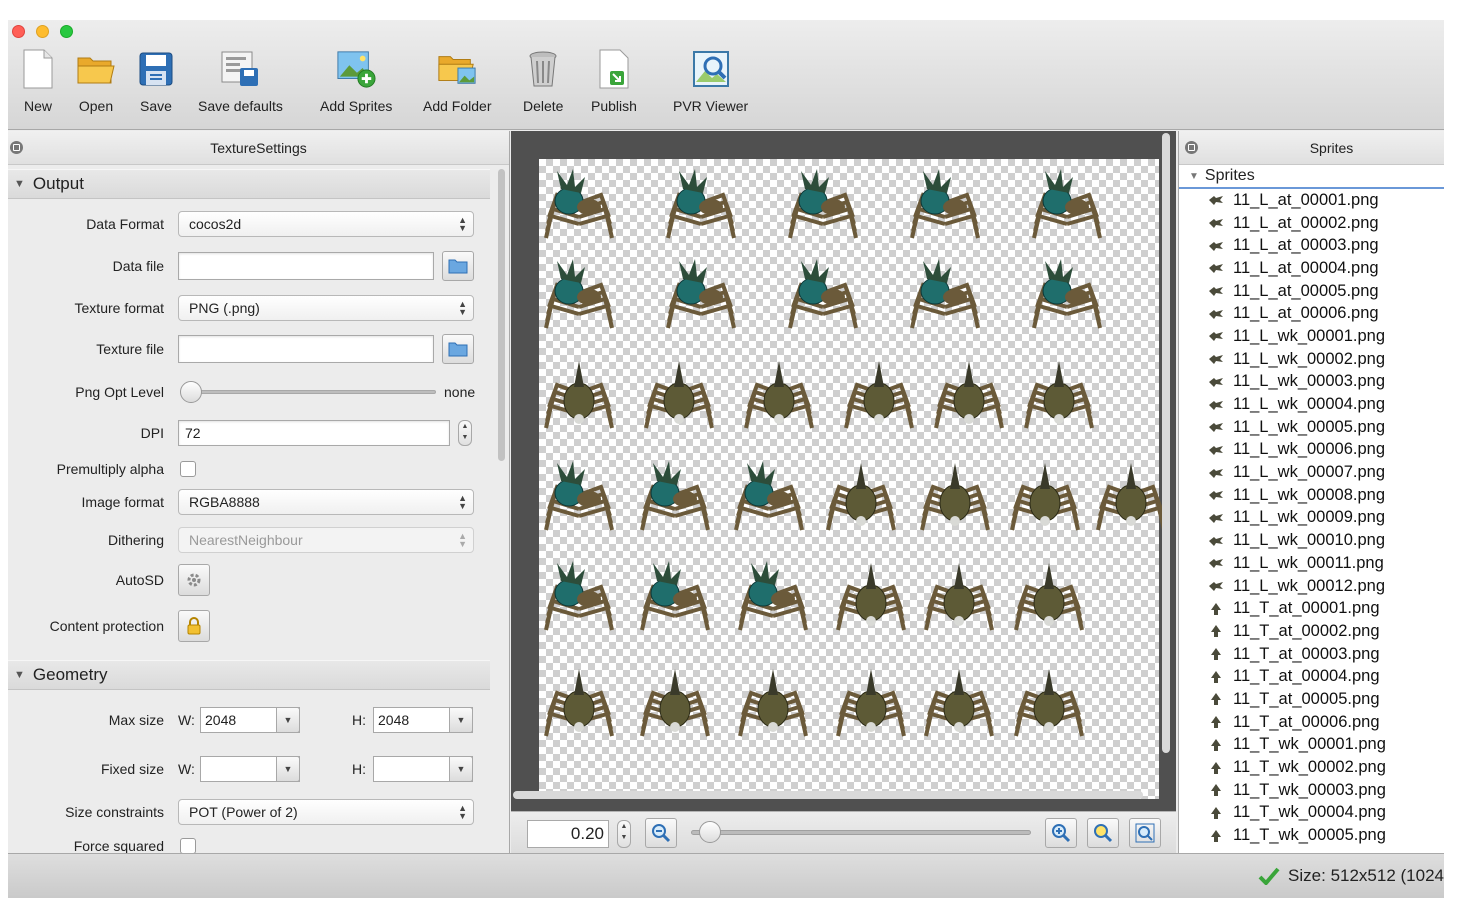  What do you see at coordinates (1326, 586) in the screenshot?
I see `sprite-list-item: 11_L_wk_00012.png` at bounding box center [1326, 586].